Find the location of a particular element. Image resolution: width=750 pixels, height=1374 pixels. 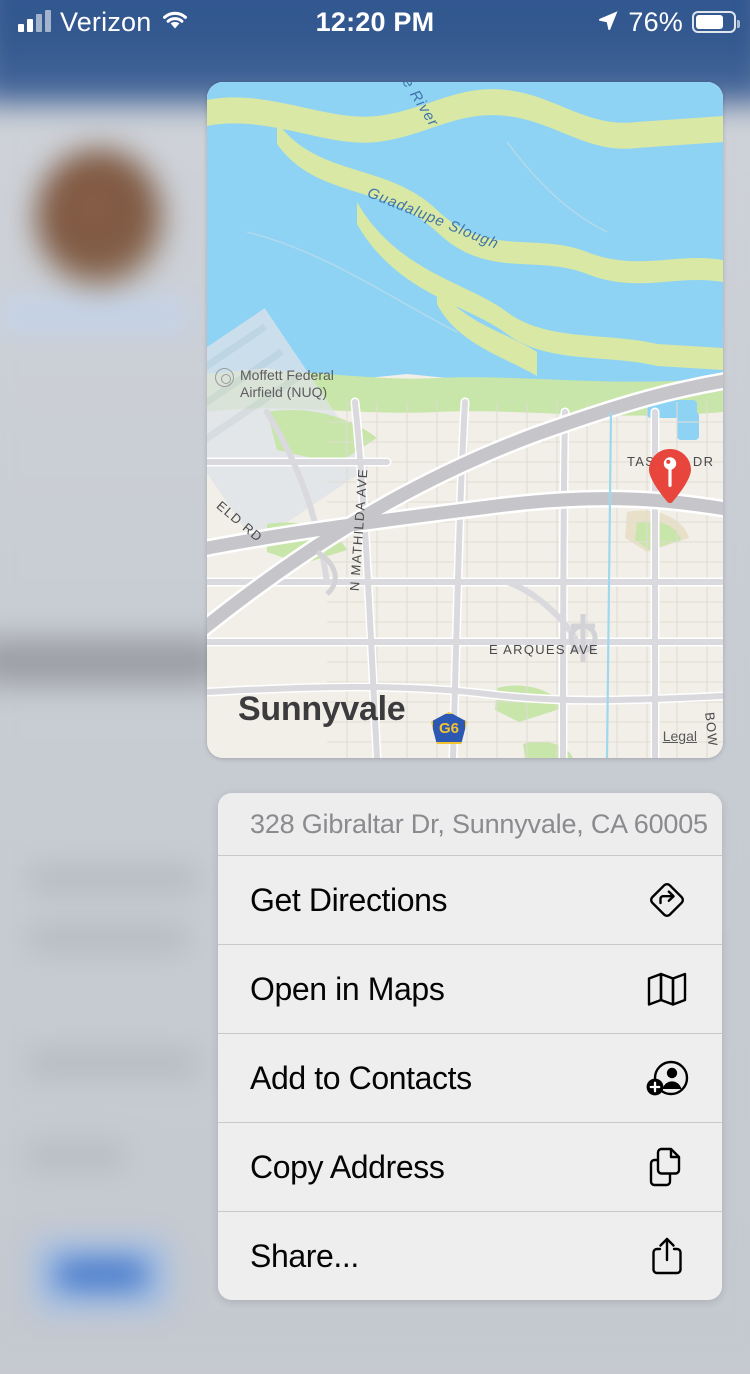

person-add-icon is located at coordinates (667, 1078).